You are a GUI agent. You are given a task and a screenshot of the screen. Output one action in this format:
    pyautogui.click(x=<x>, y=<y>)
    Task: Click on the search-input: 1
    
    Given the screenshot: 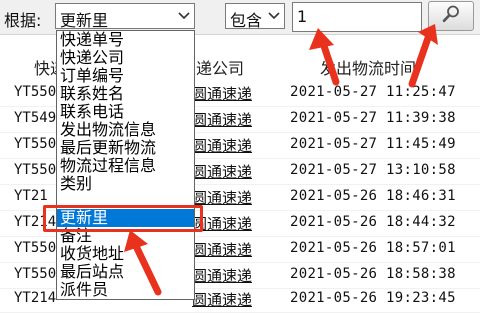 What is the action you would take?
    pyautogui.click(x=357, y=17)
    